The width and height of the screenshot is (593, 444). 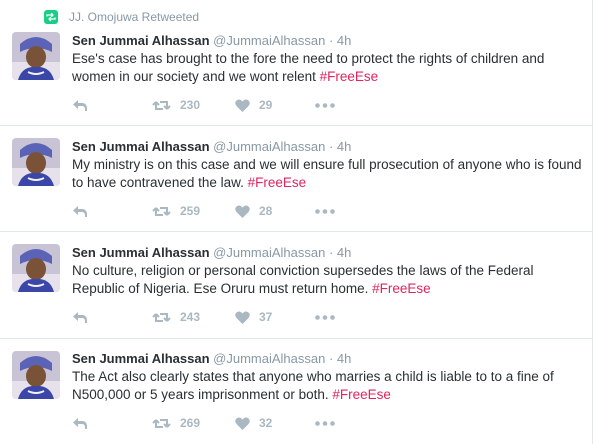 I want to click on like-button: 28, so click(x=275, y=211).